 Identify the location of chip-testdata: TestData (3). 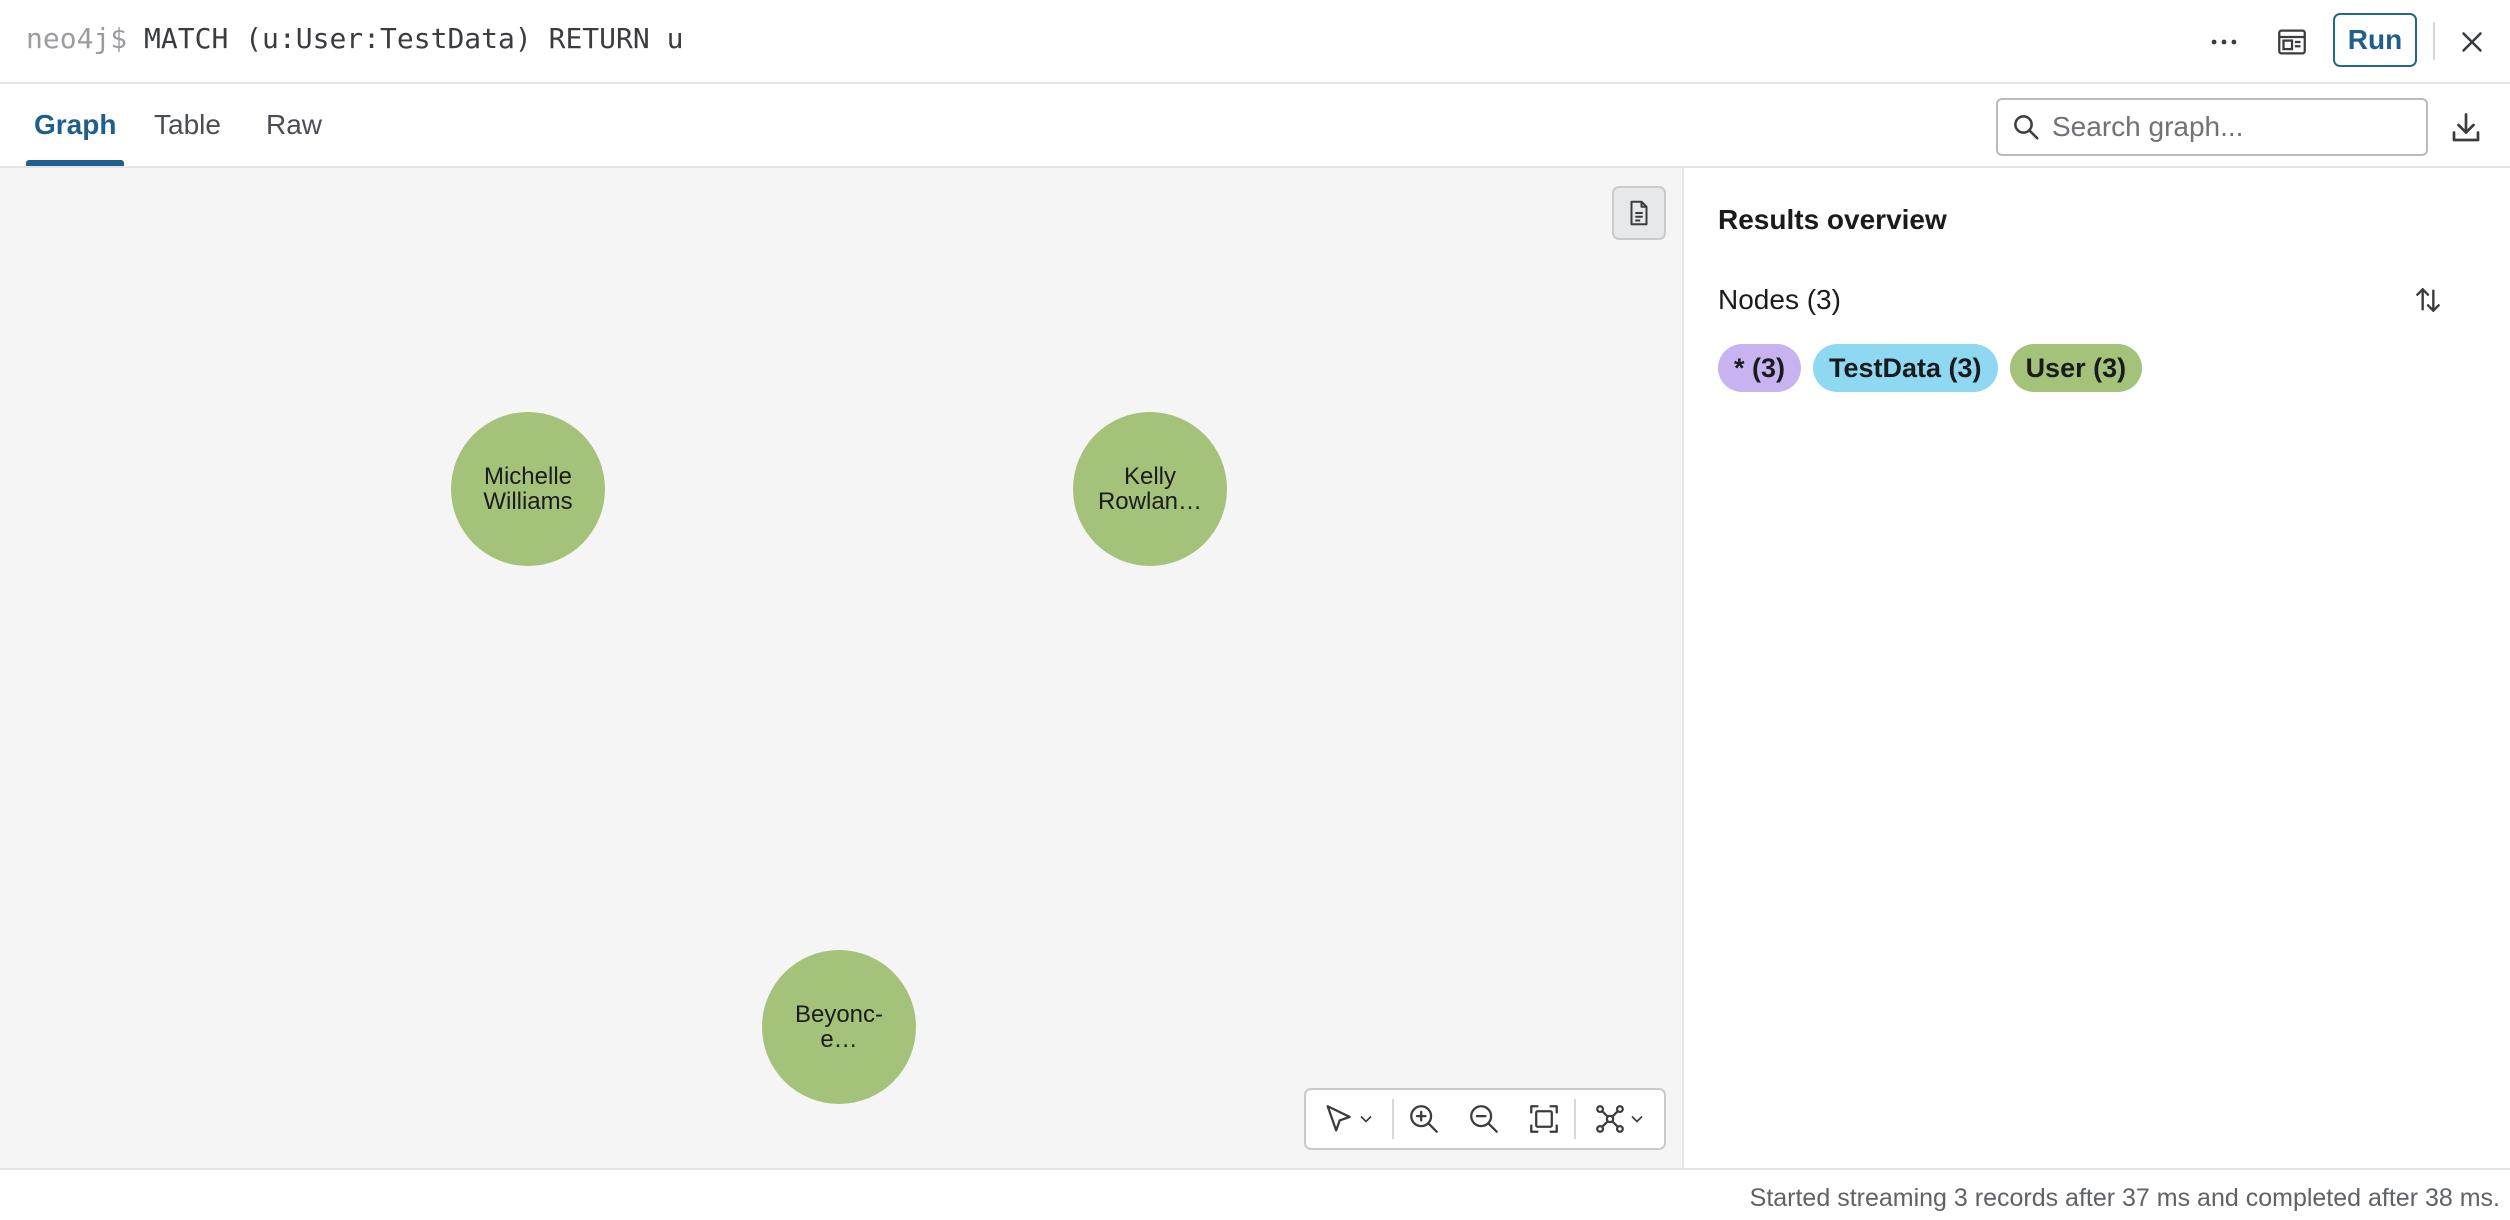
(1905, 368).